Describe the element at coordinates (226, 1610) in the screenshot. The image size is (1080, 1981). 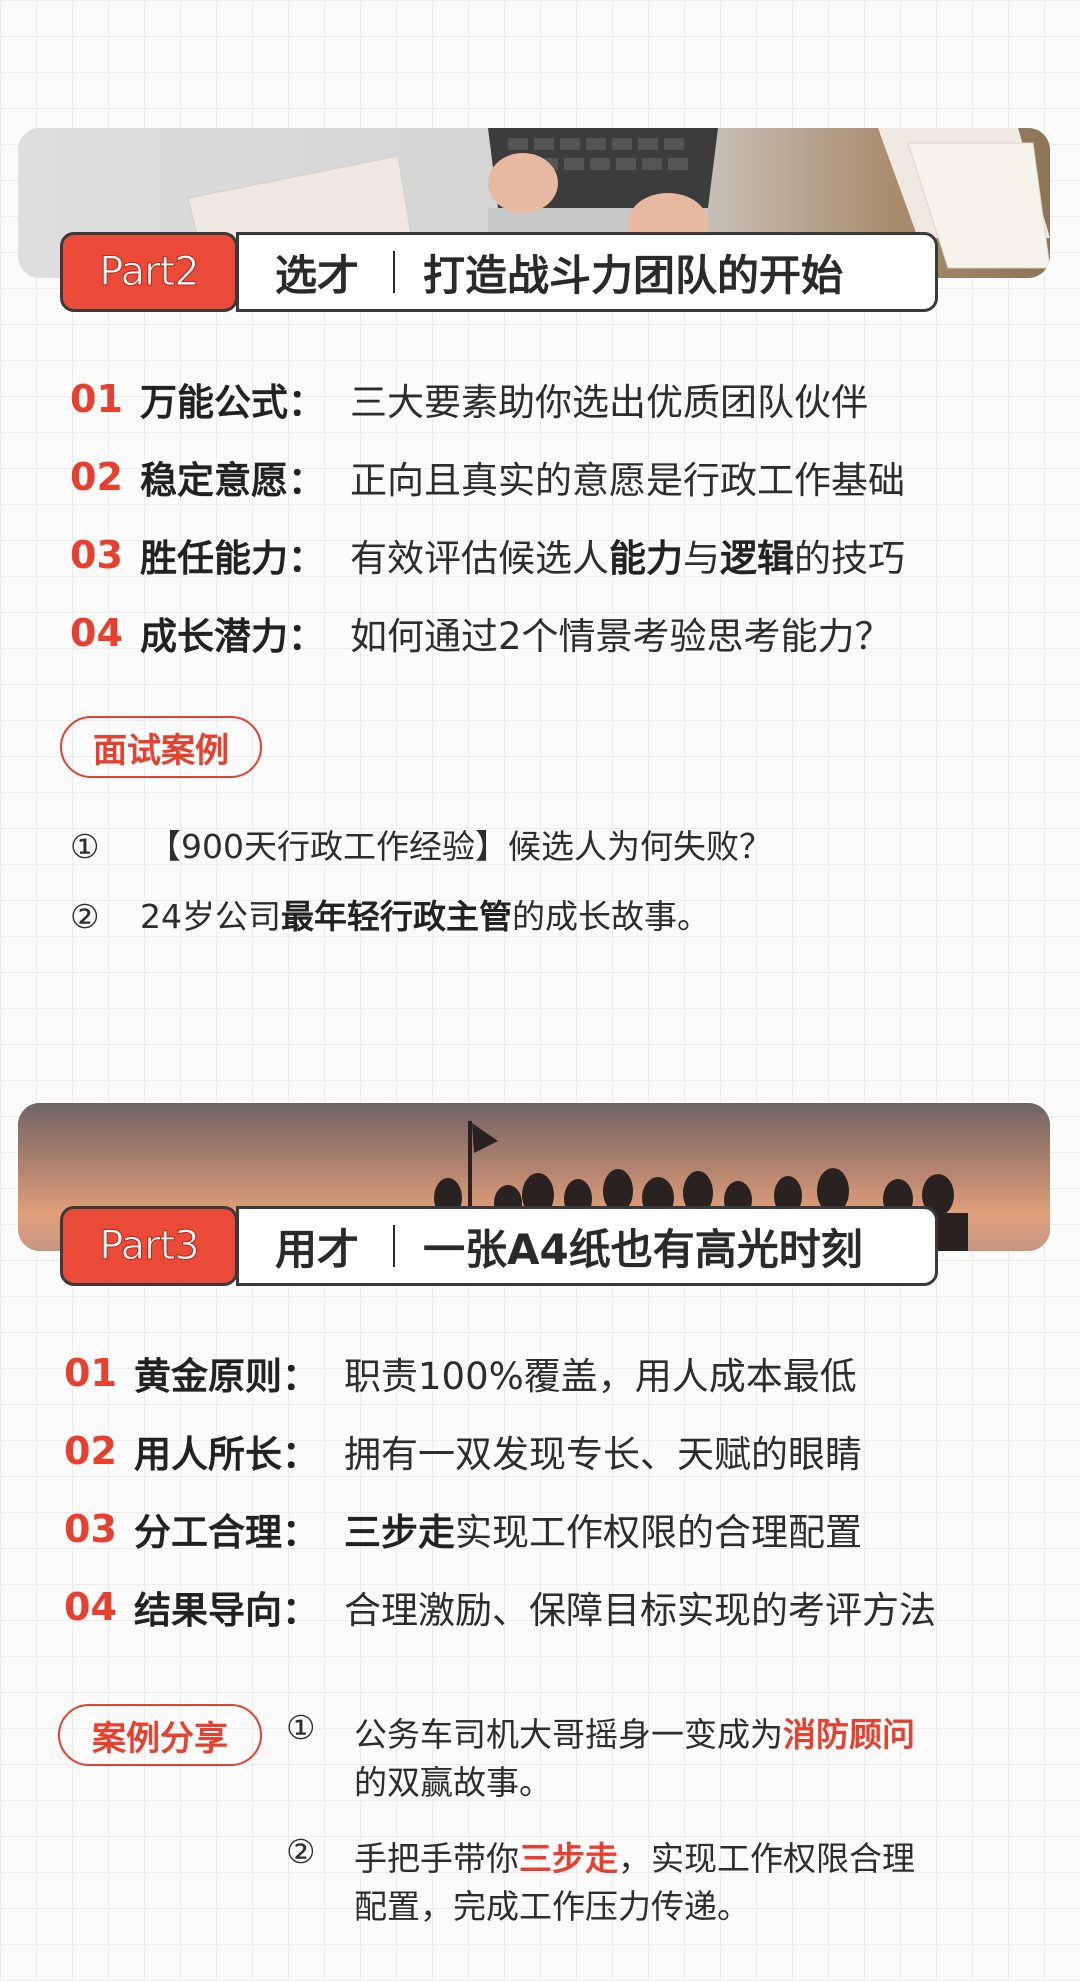
I see `item-key: 结果导向：` at that location.